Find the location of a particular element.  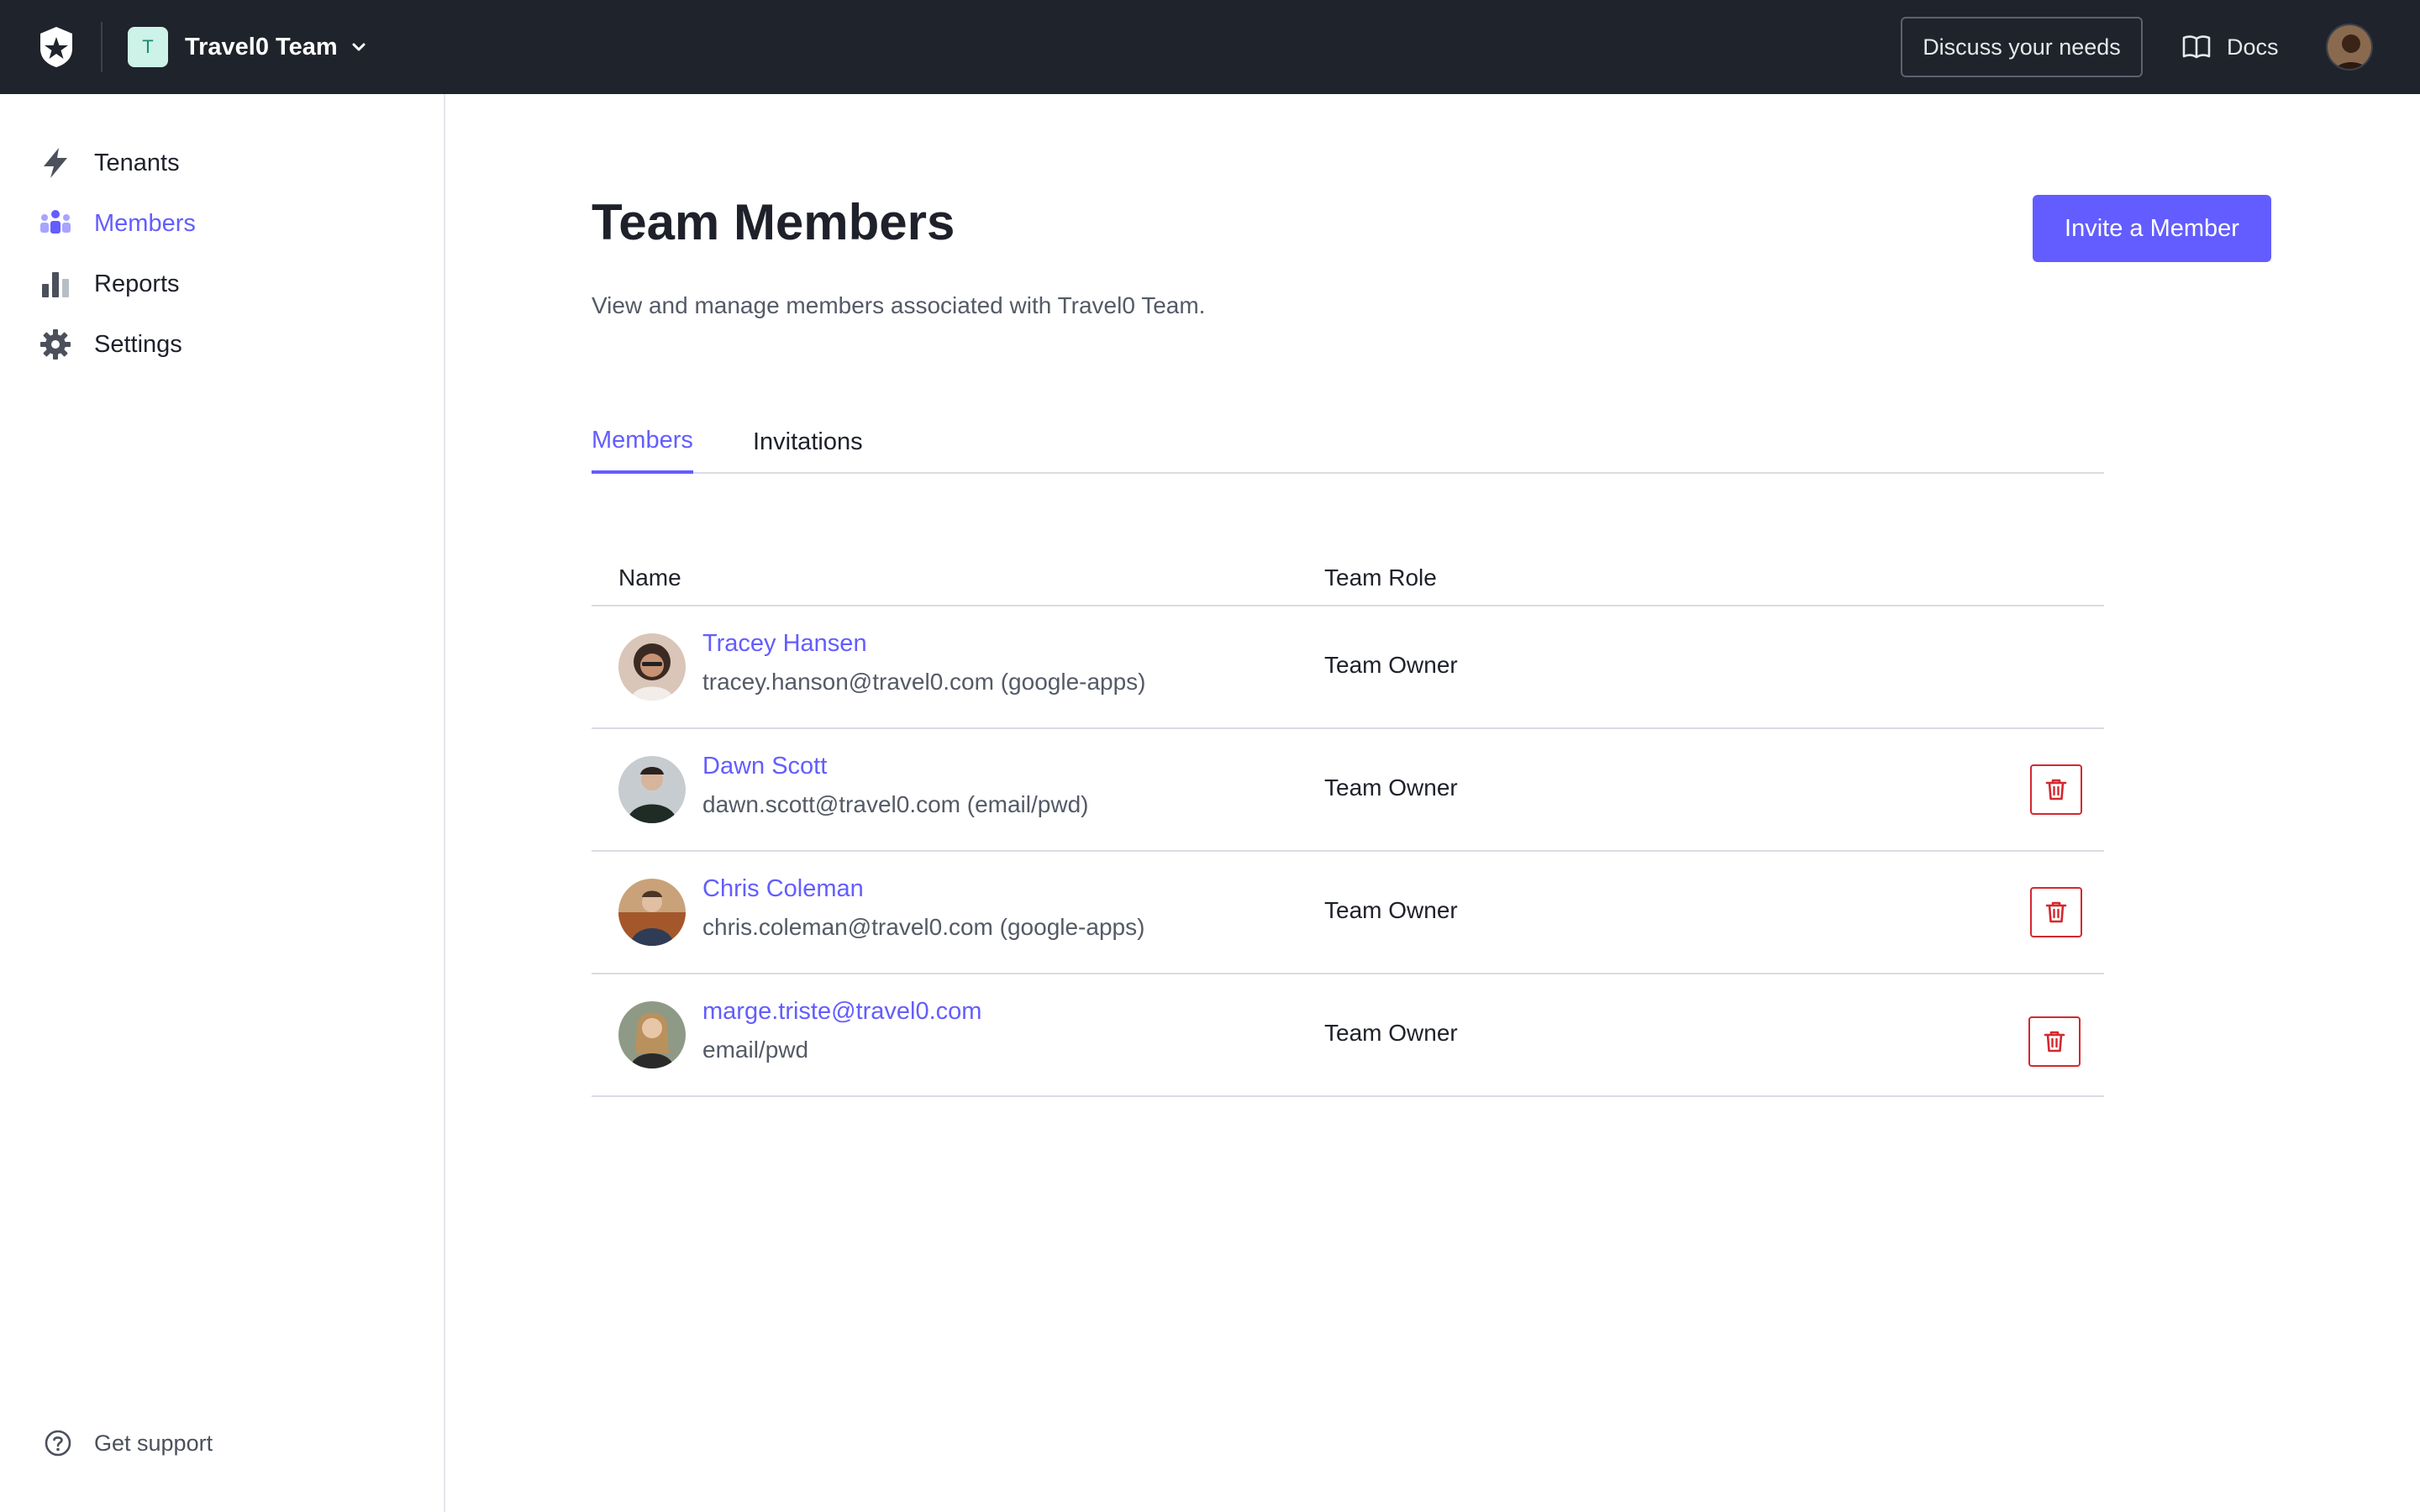

team-avatar: T is located at coordinates (148, 47).